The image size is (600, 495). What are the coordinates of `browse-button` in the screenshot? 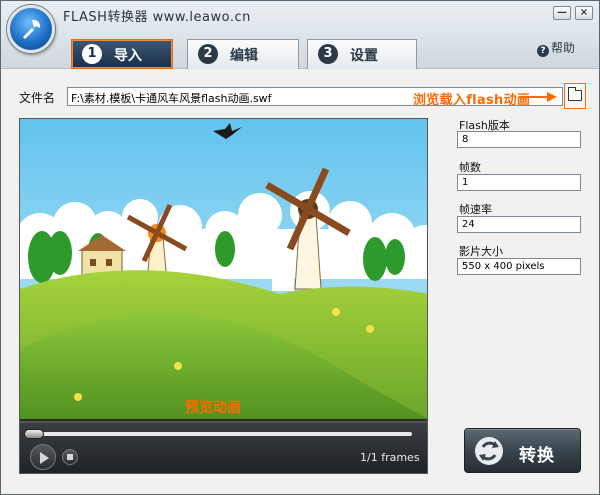 It's located at (575, 96).